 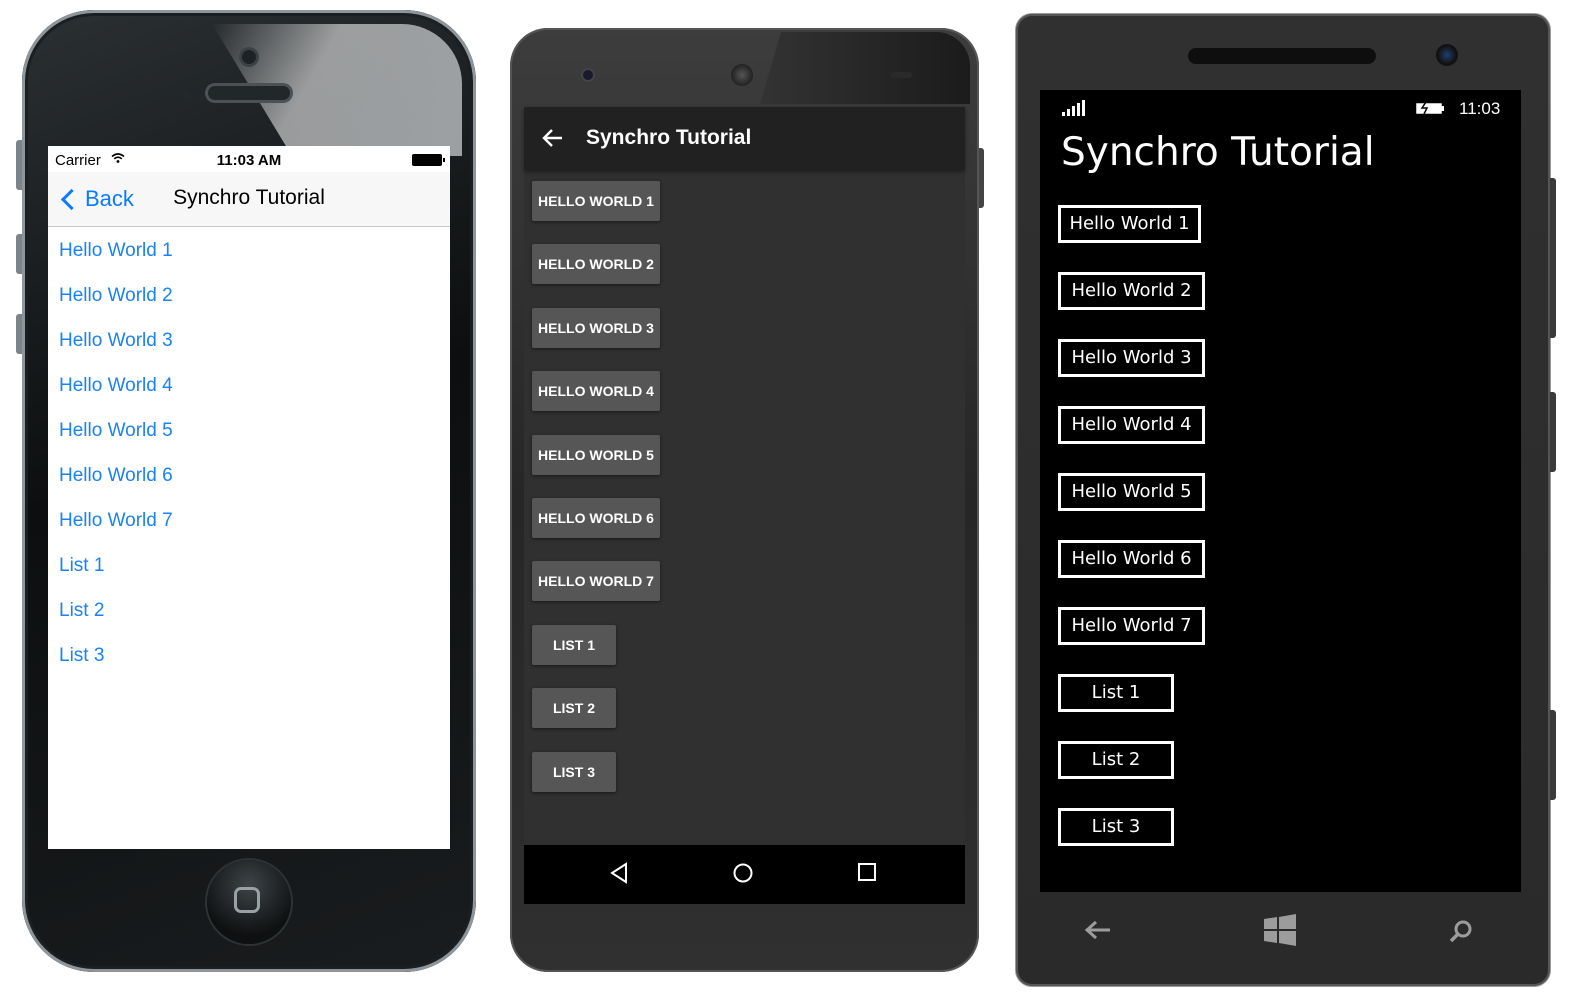 I want to click on link-hello-world-5: Hello World 5, so click(x=249, y=430).